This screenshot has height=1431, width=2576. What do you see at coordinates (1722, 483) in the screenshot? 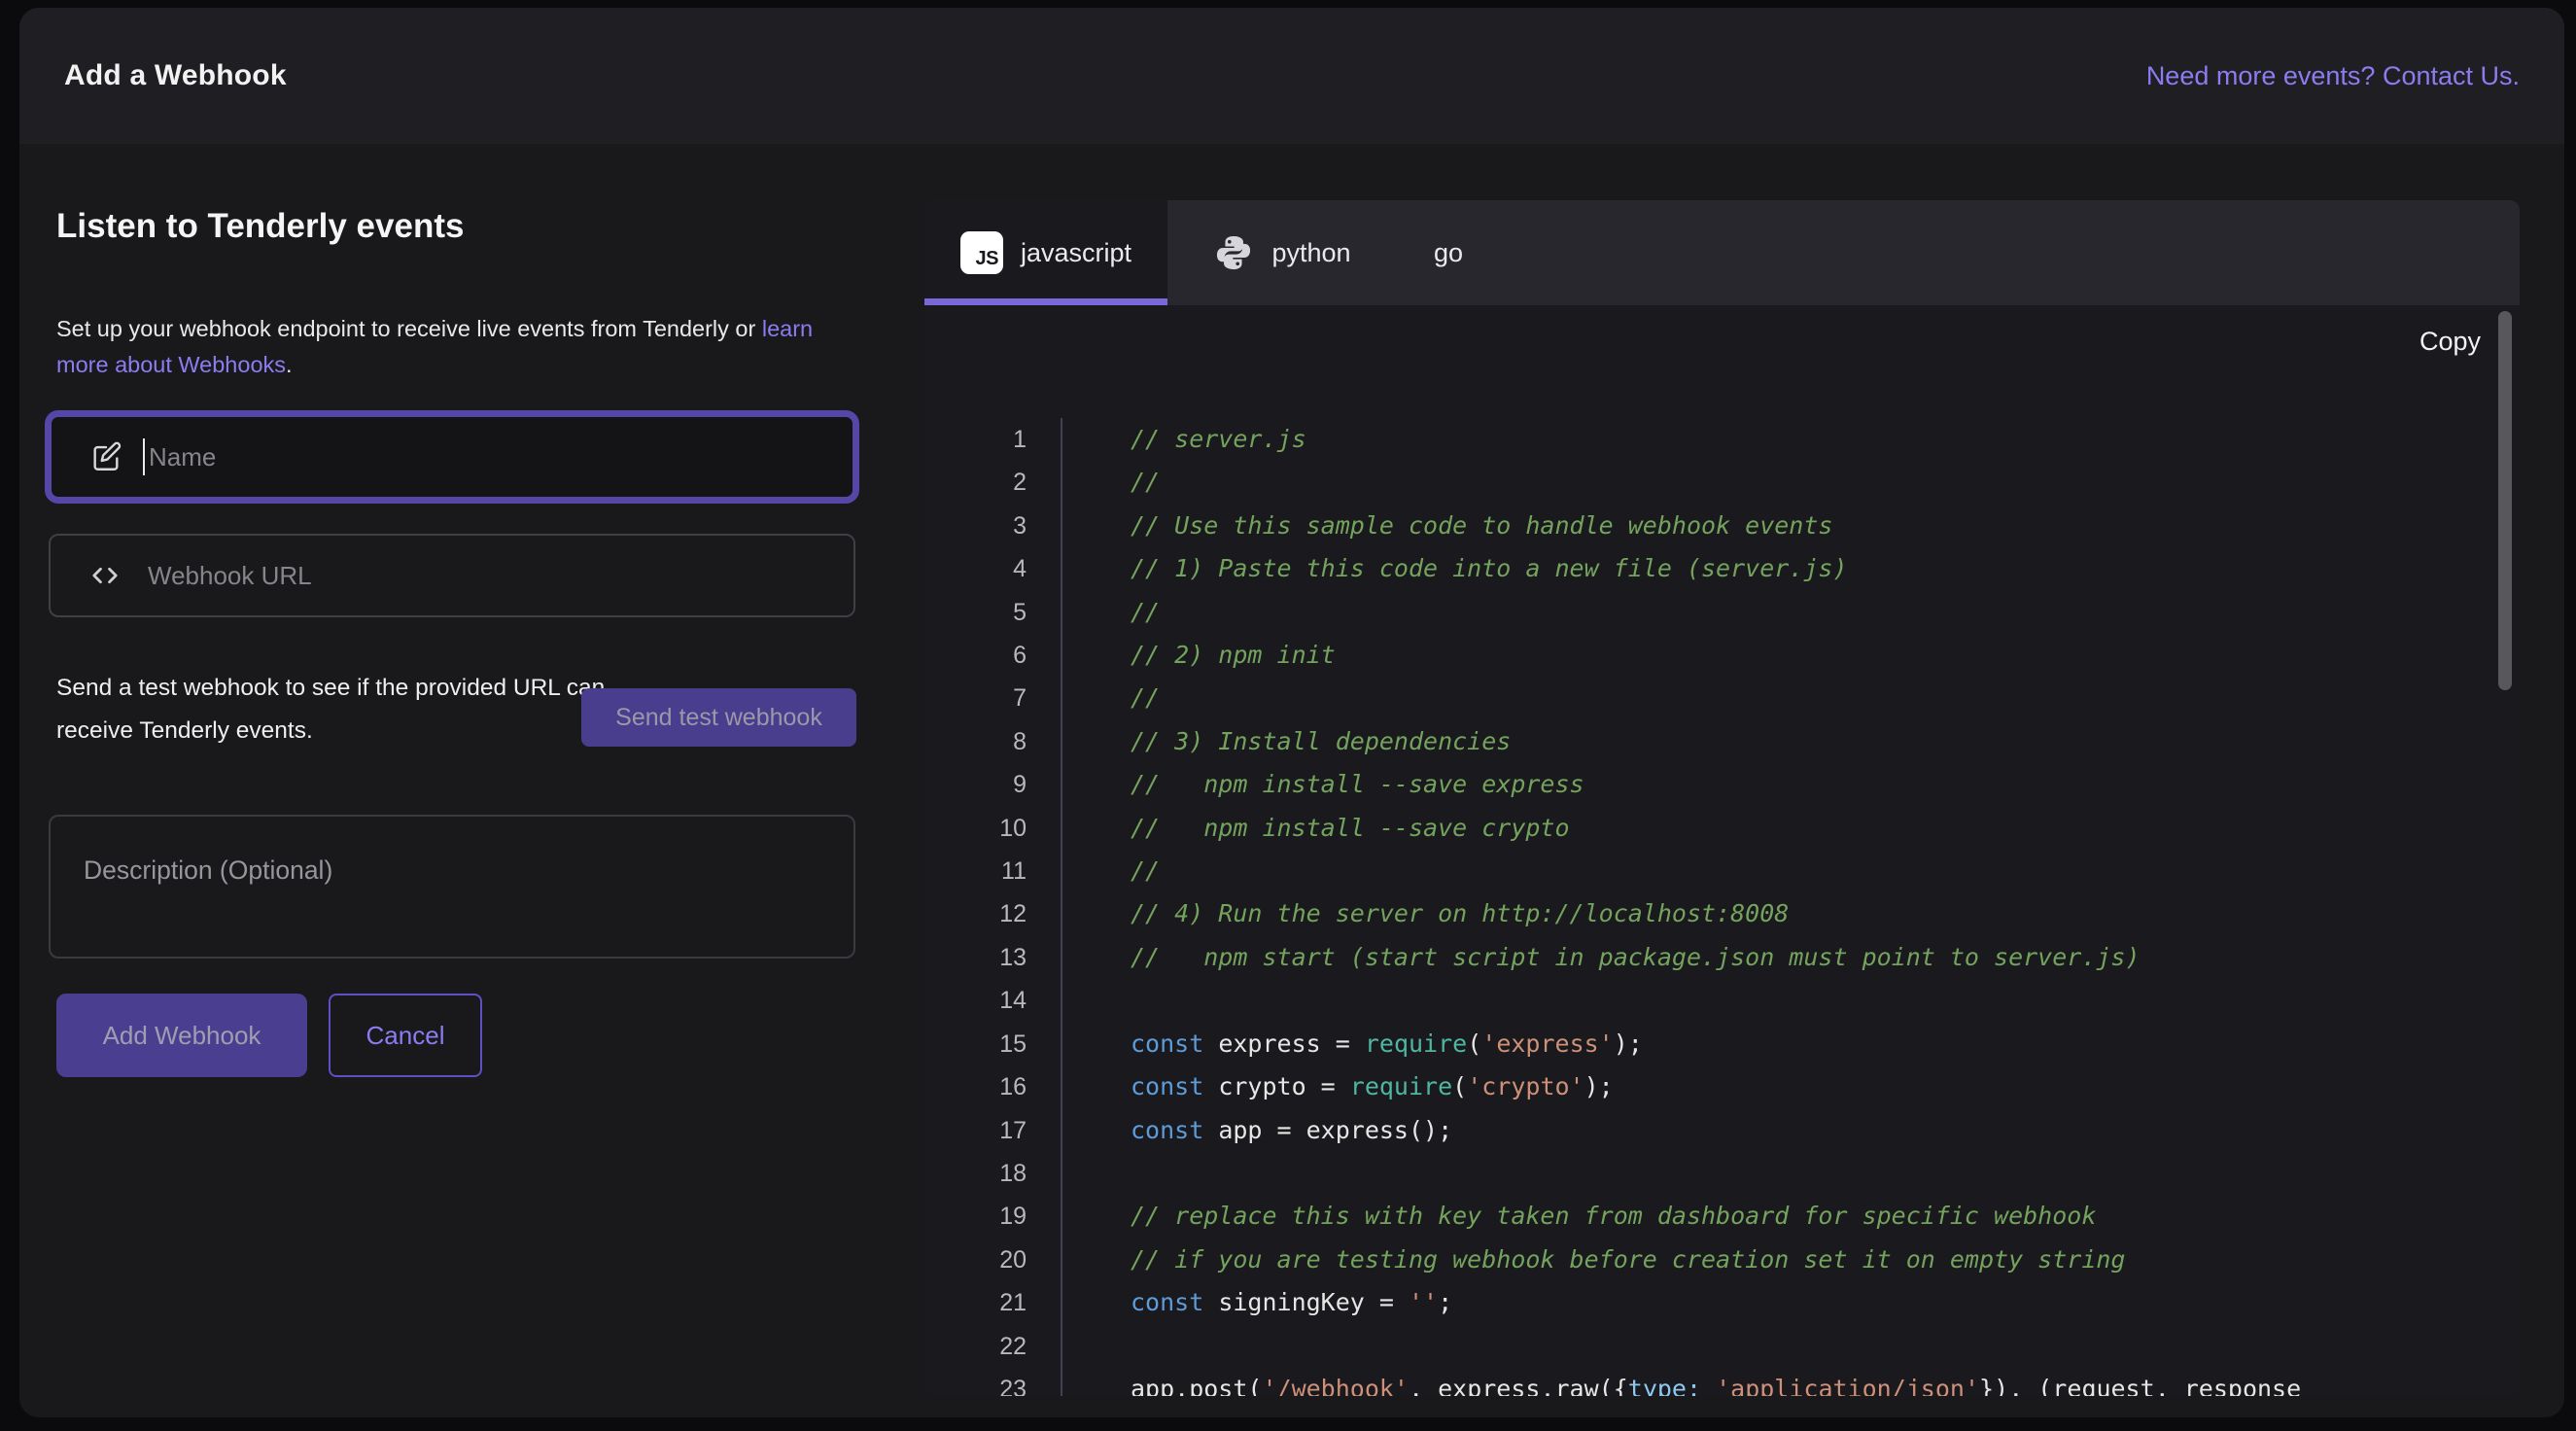
I see `code-line: 2//` at bounding box center [1722, 483].